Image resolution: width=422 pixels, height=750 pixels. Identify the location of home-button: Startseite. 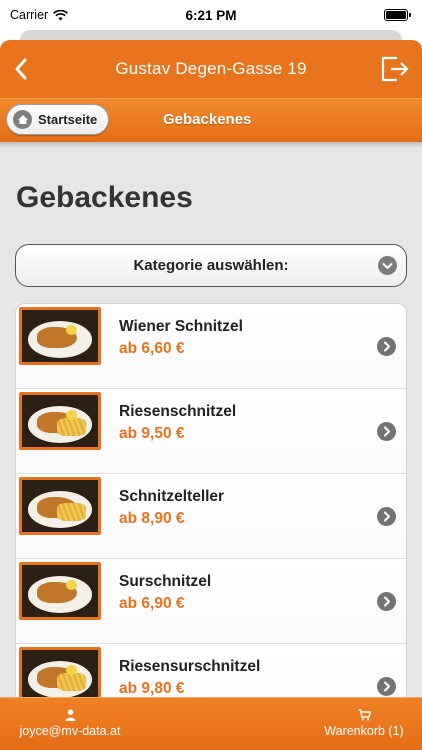
(57, 119).